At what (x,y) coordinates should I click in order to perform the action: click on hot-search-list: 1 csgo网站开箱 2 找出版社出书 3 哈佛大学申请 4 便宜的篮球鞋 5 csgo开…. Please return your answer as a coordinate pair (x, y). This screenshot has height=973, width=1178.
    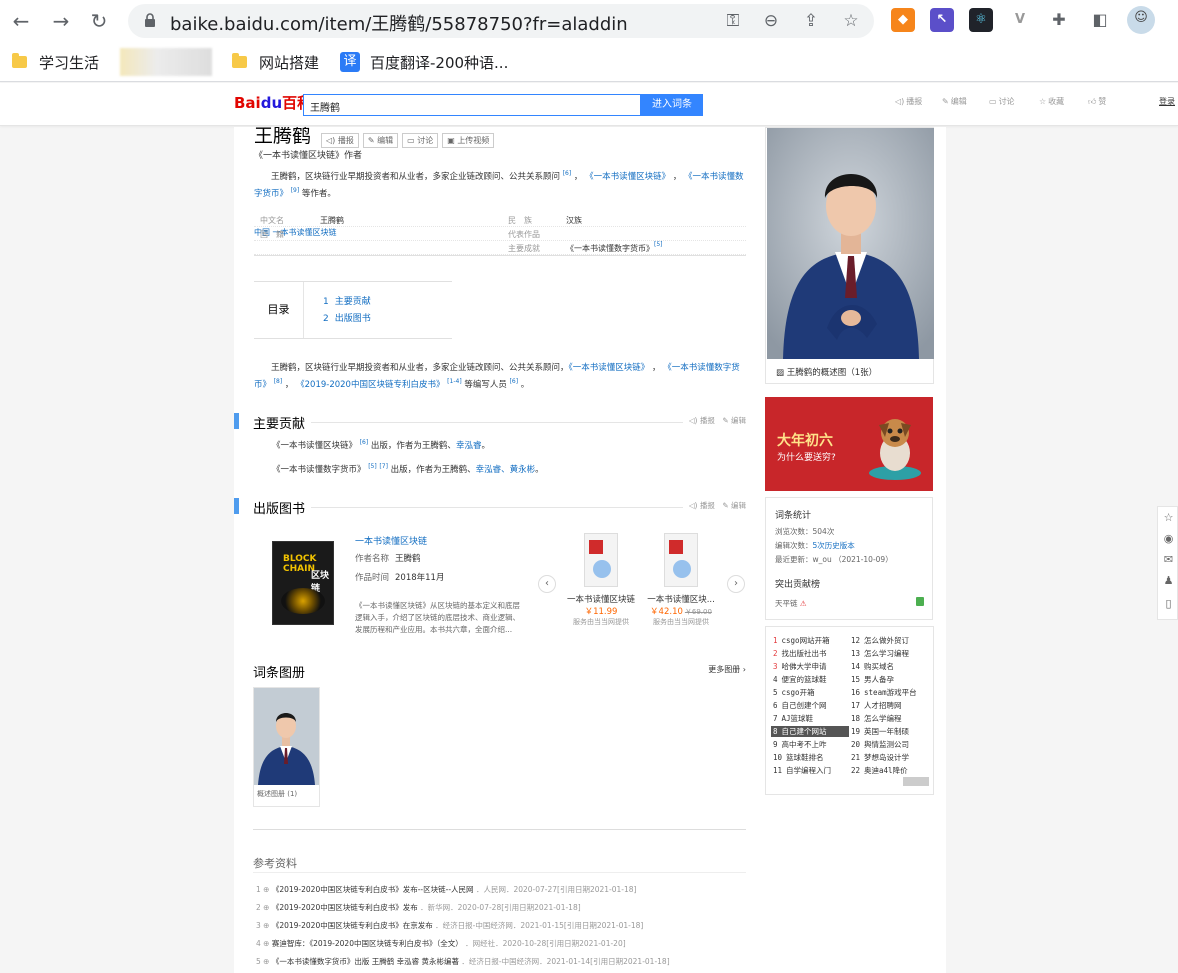
    Looking at the image, I should click on (849, 710).